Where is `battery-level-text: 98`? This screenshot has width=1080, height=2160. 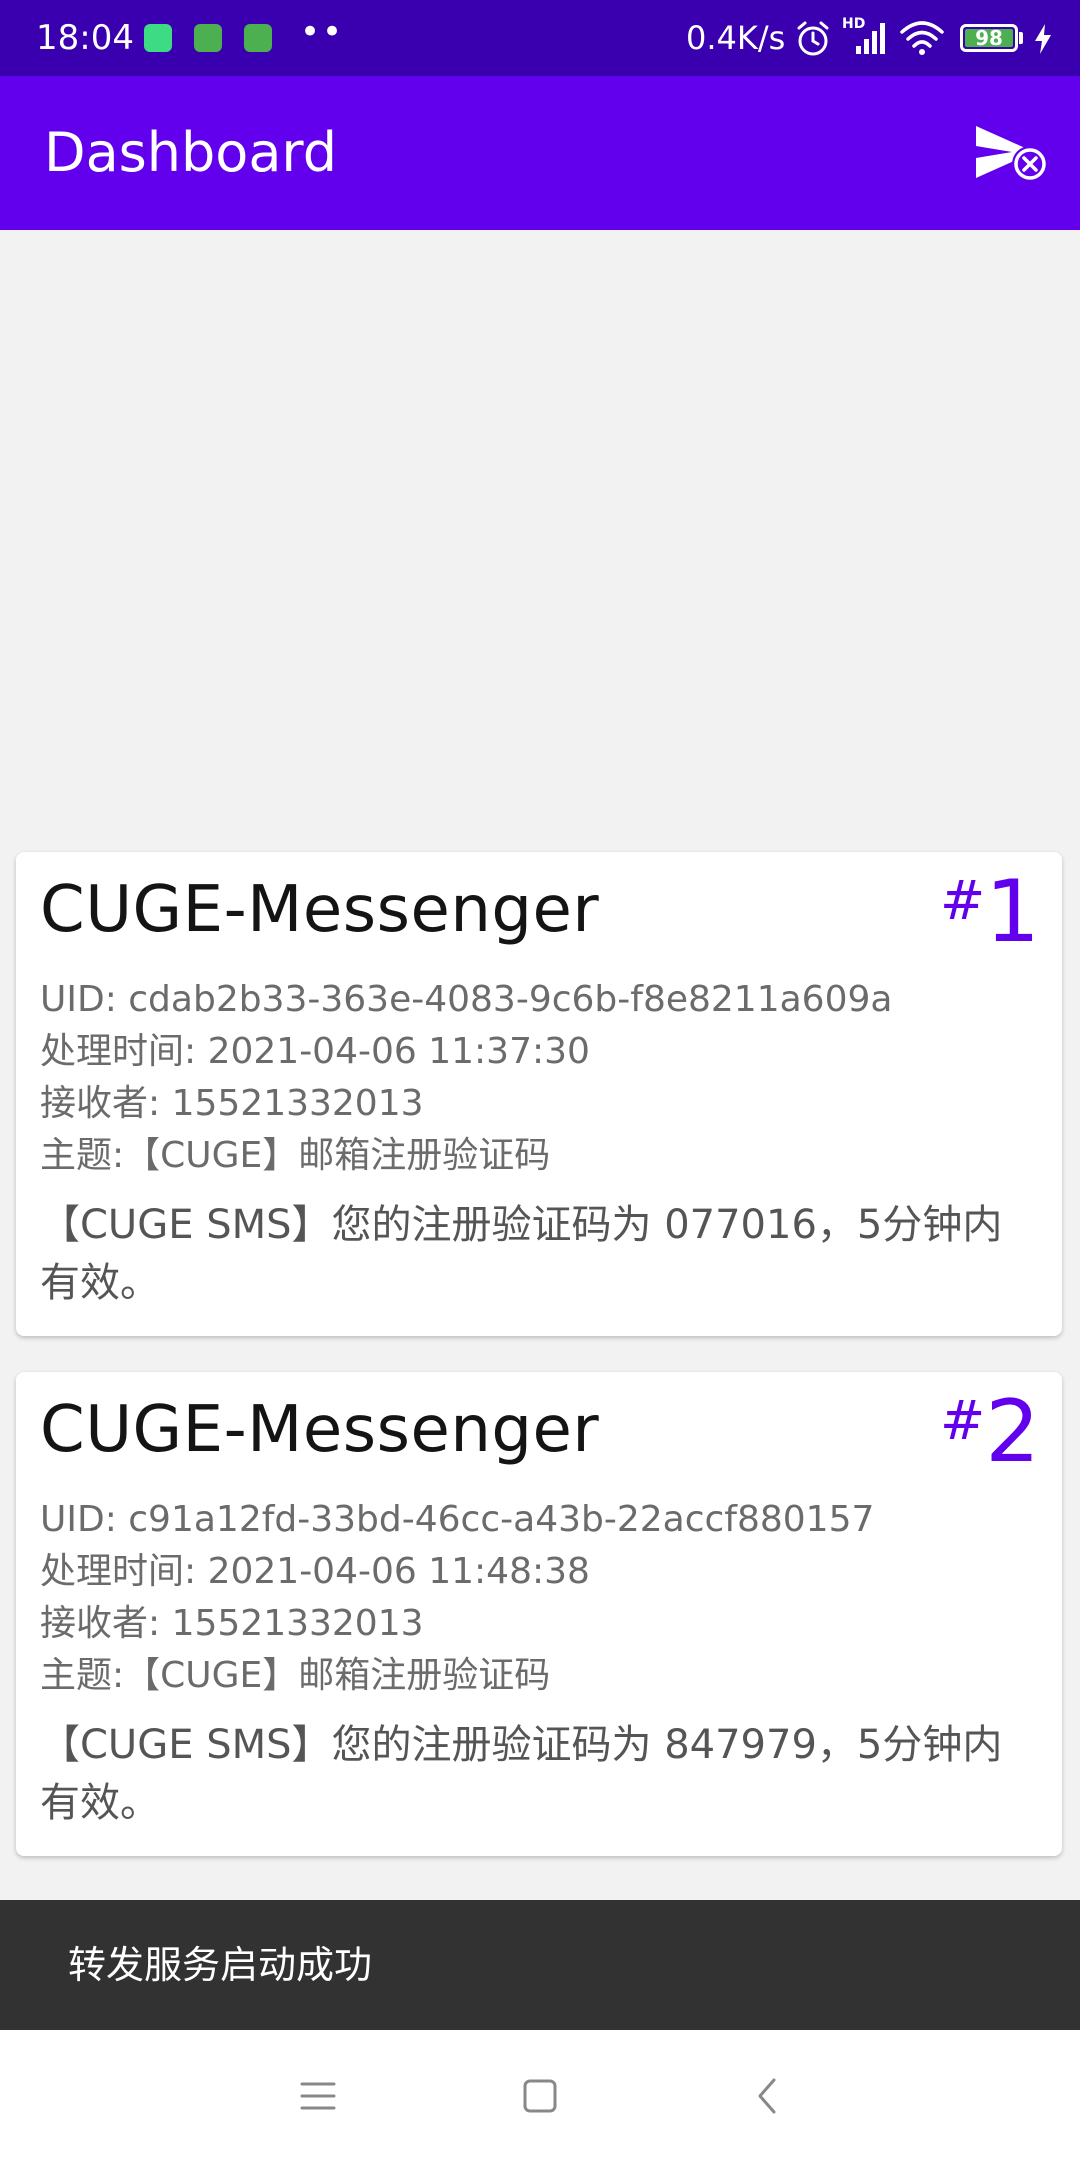 battery-level-text: 98 is located at coordinates (989, 38).